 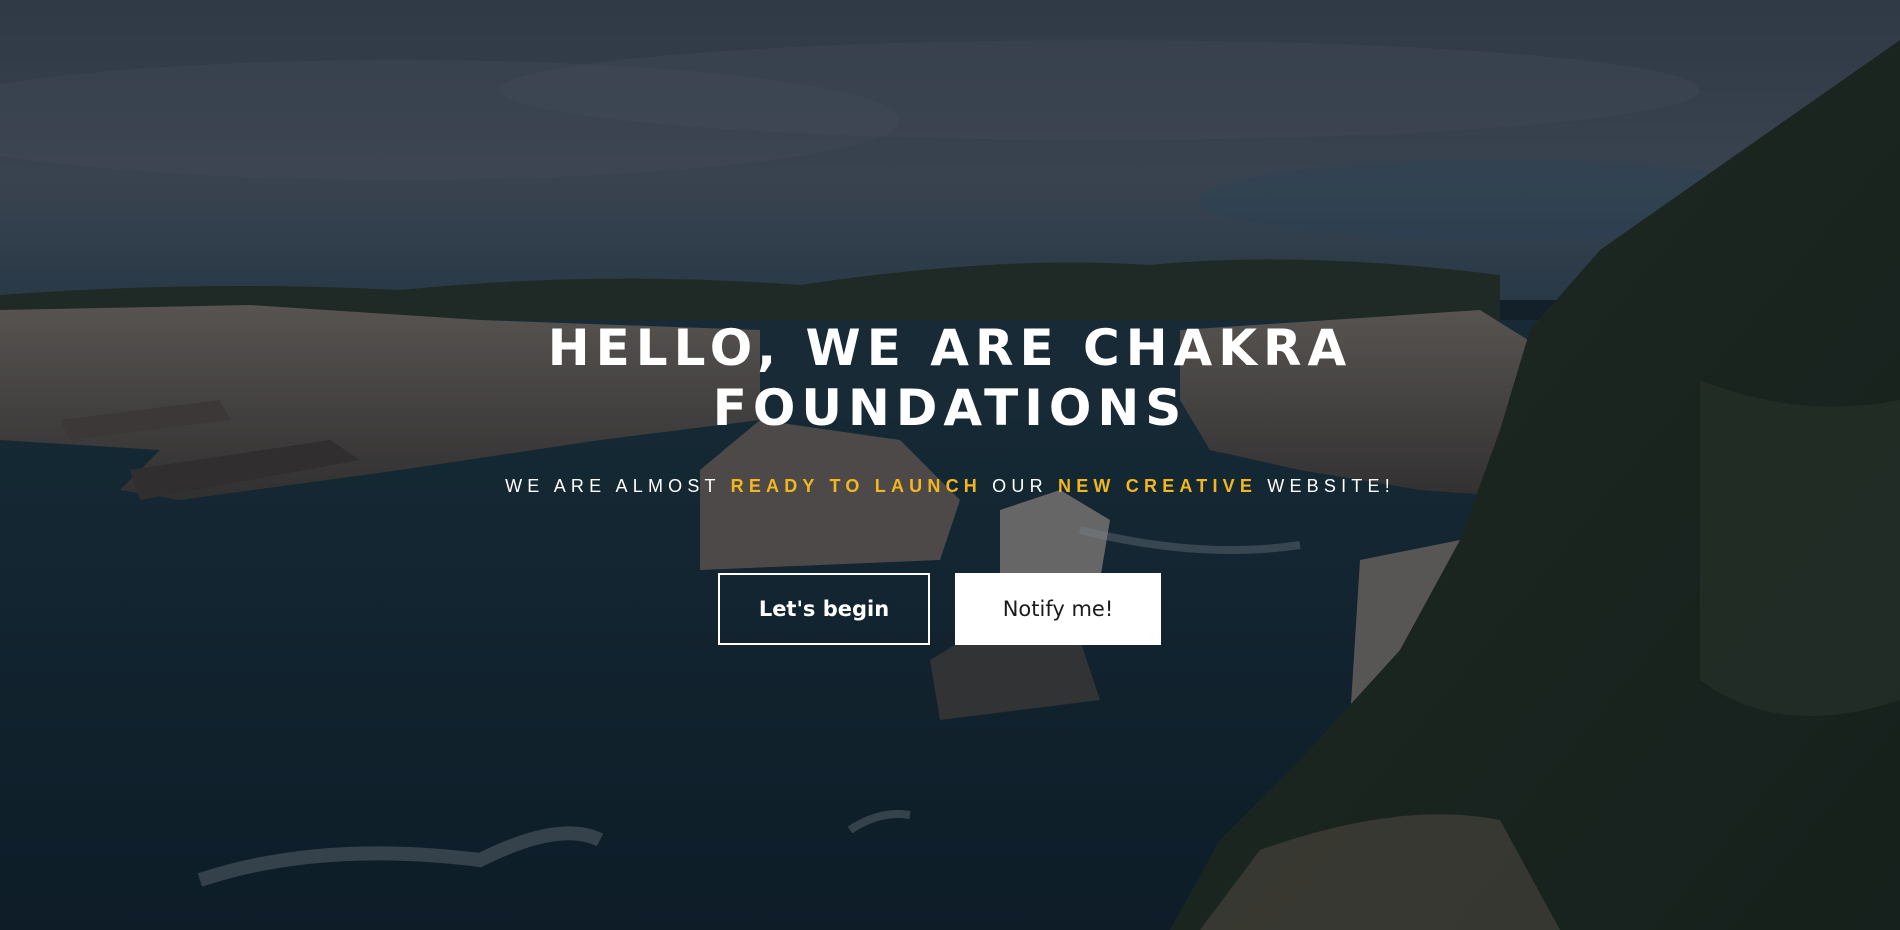 I want to click on subtitle-highlight-new-creative: NEW CREATIVE, so click(x=1158, y=486).